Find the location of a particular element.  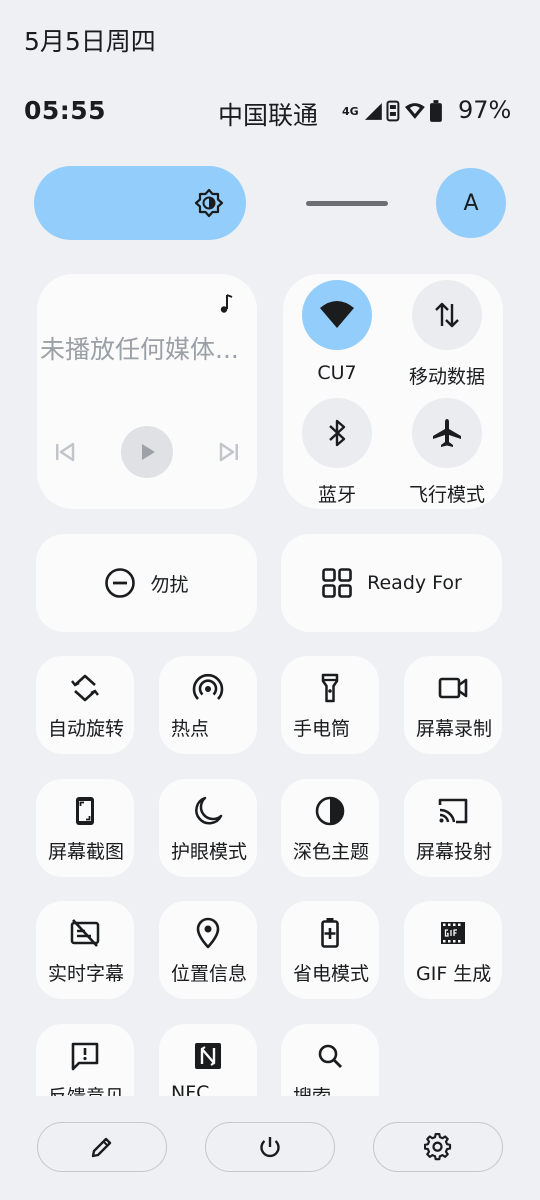

tile-dark-theme: 深色主题 is located at coordinates (330, 828).